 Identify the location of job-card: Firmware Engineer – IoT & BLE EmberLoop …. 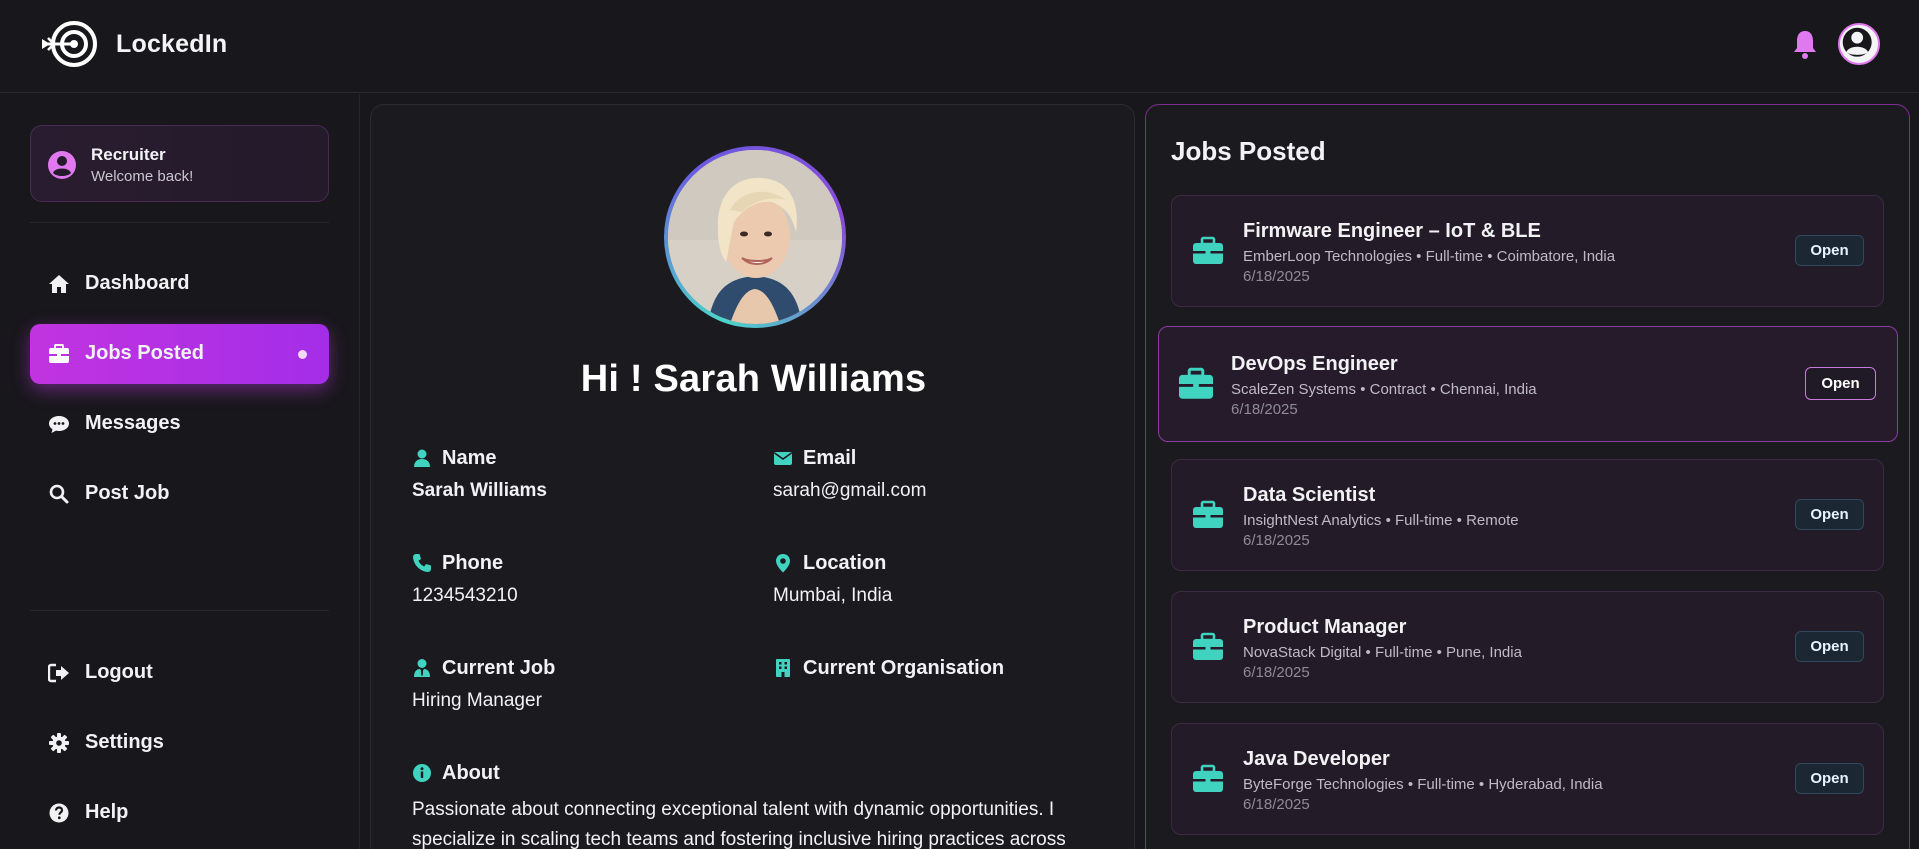
(1527, 251).